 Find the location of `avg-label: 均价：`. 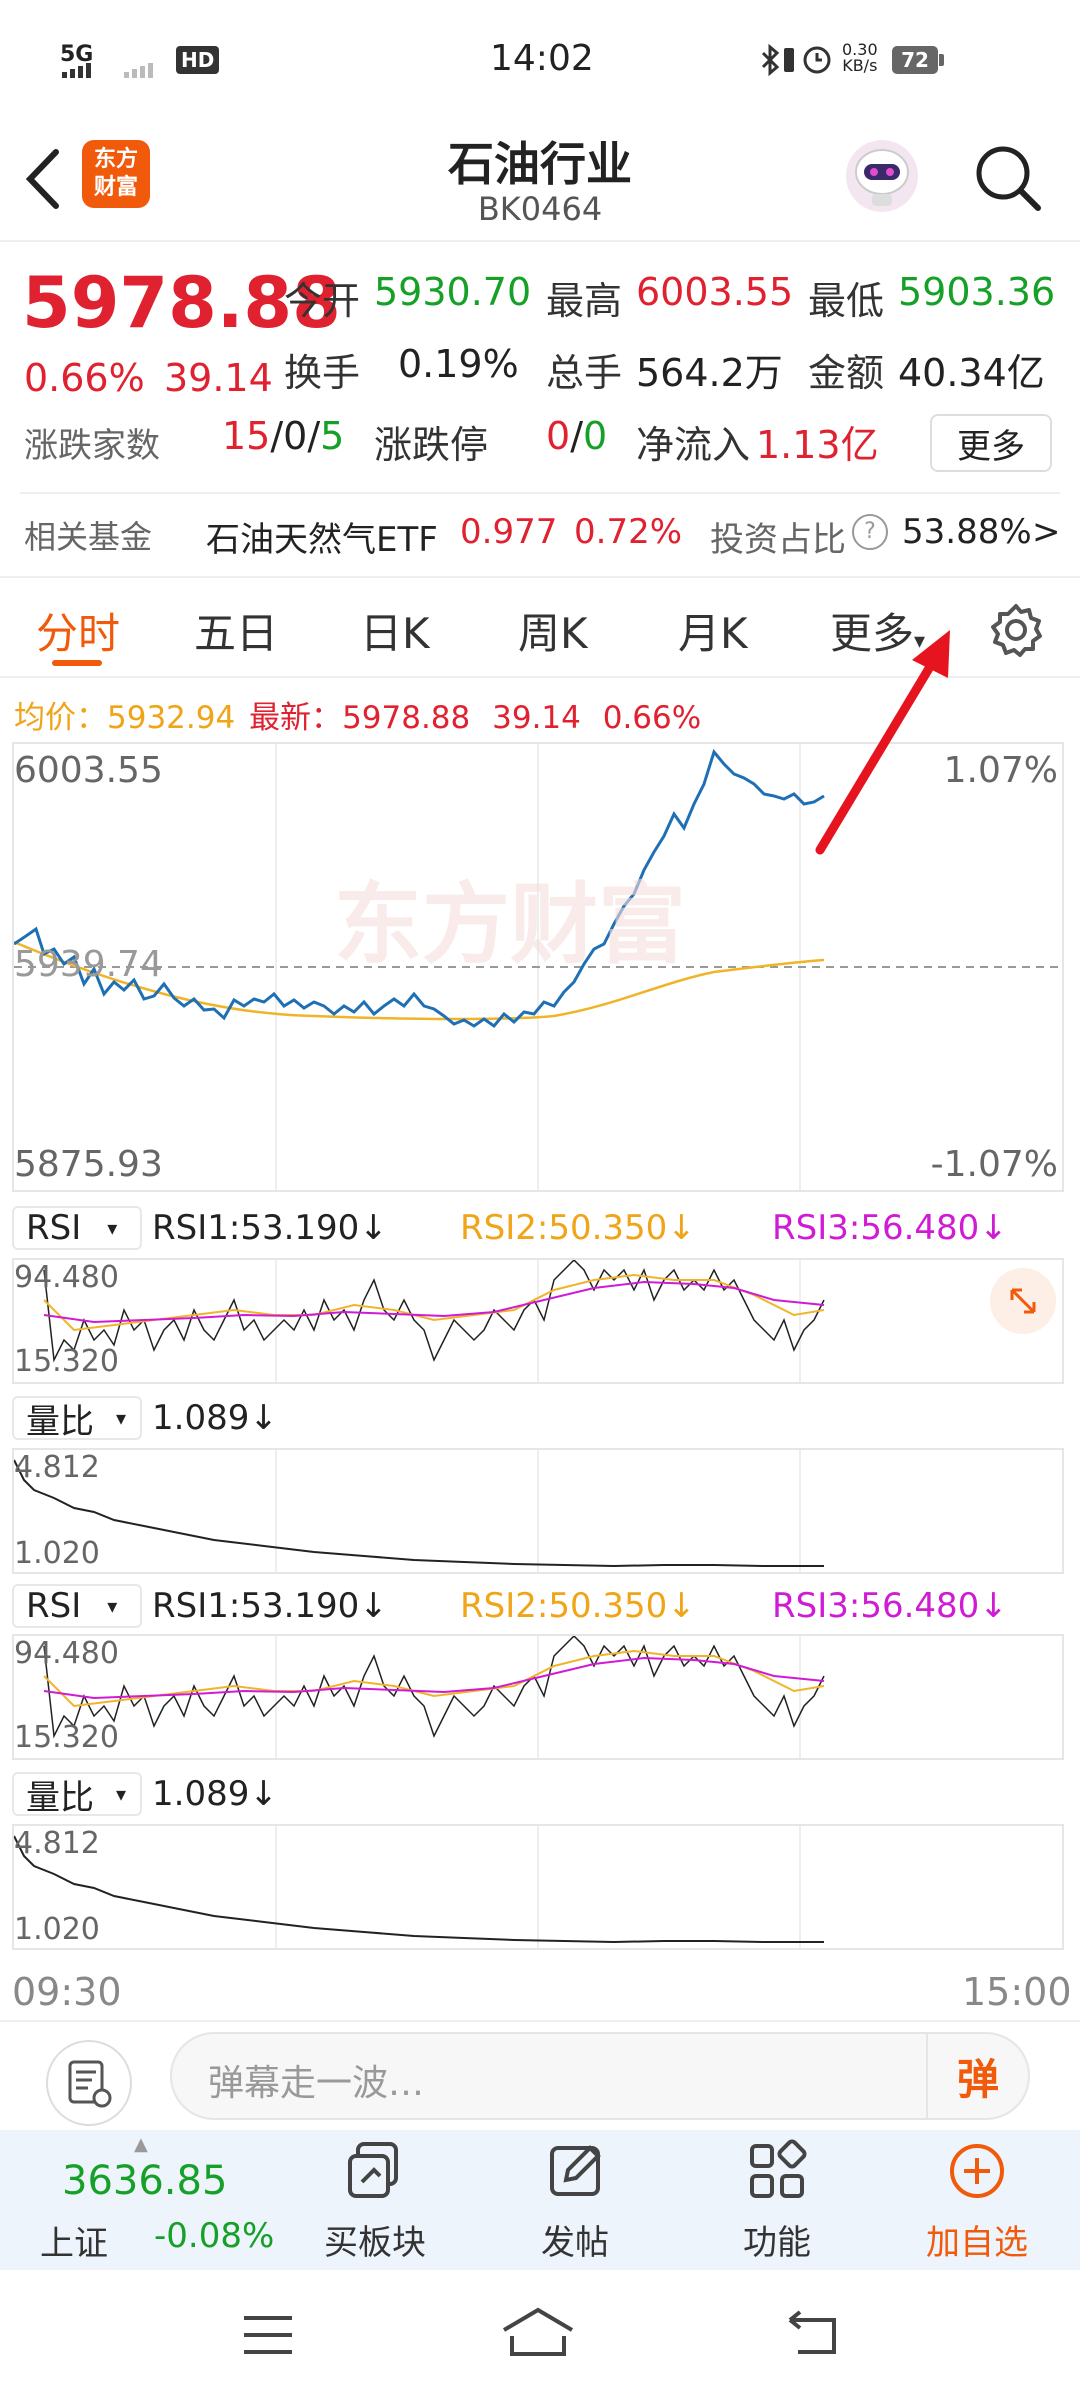

avg-label: 均价： is located at coordinates (60, 718).